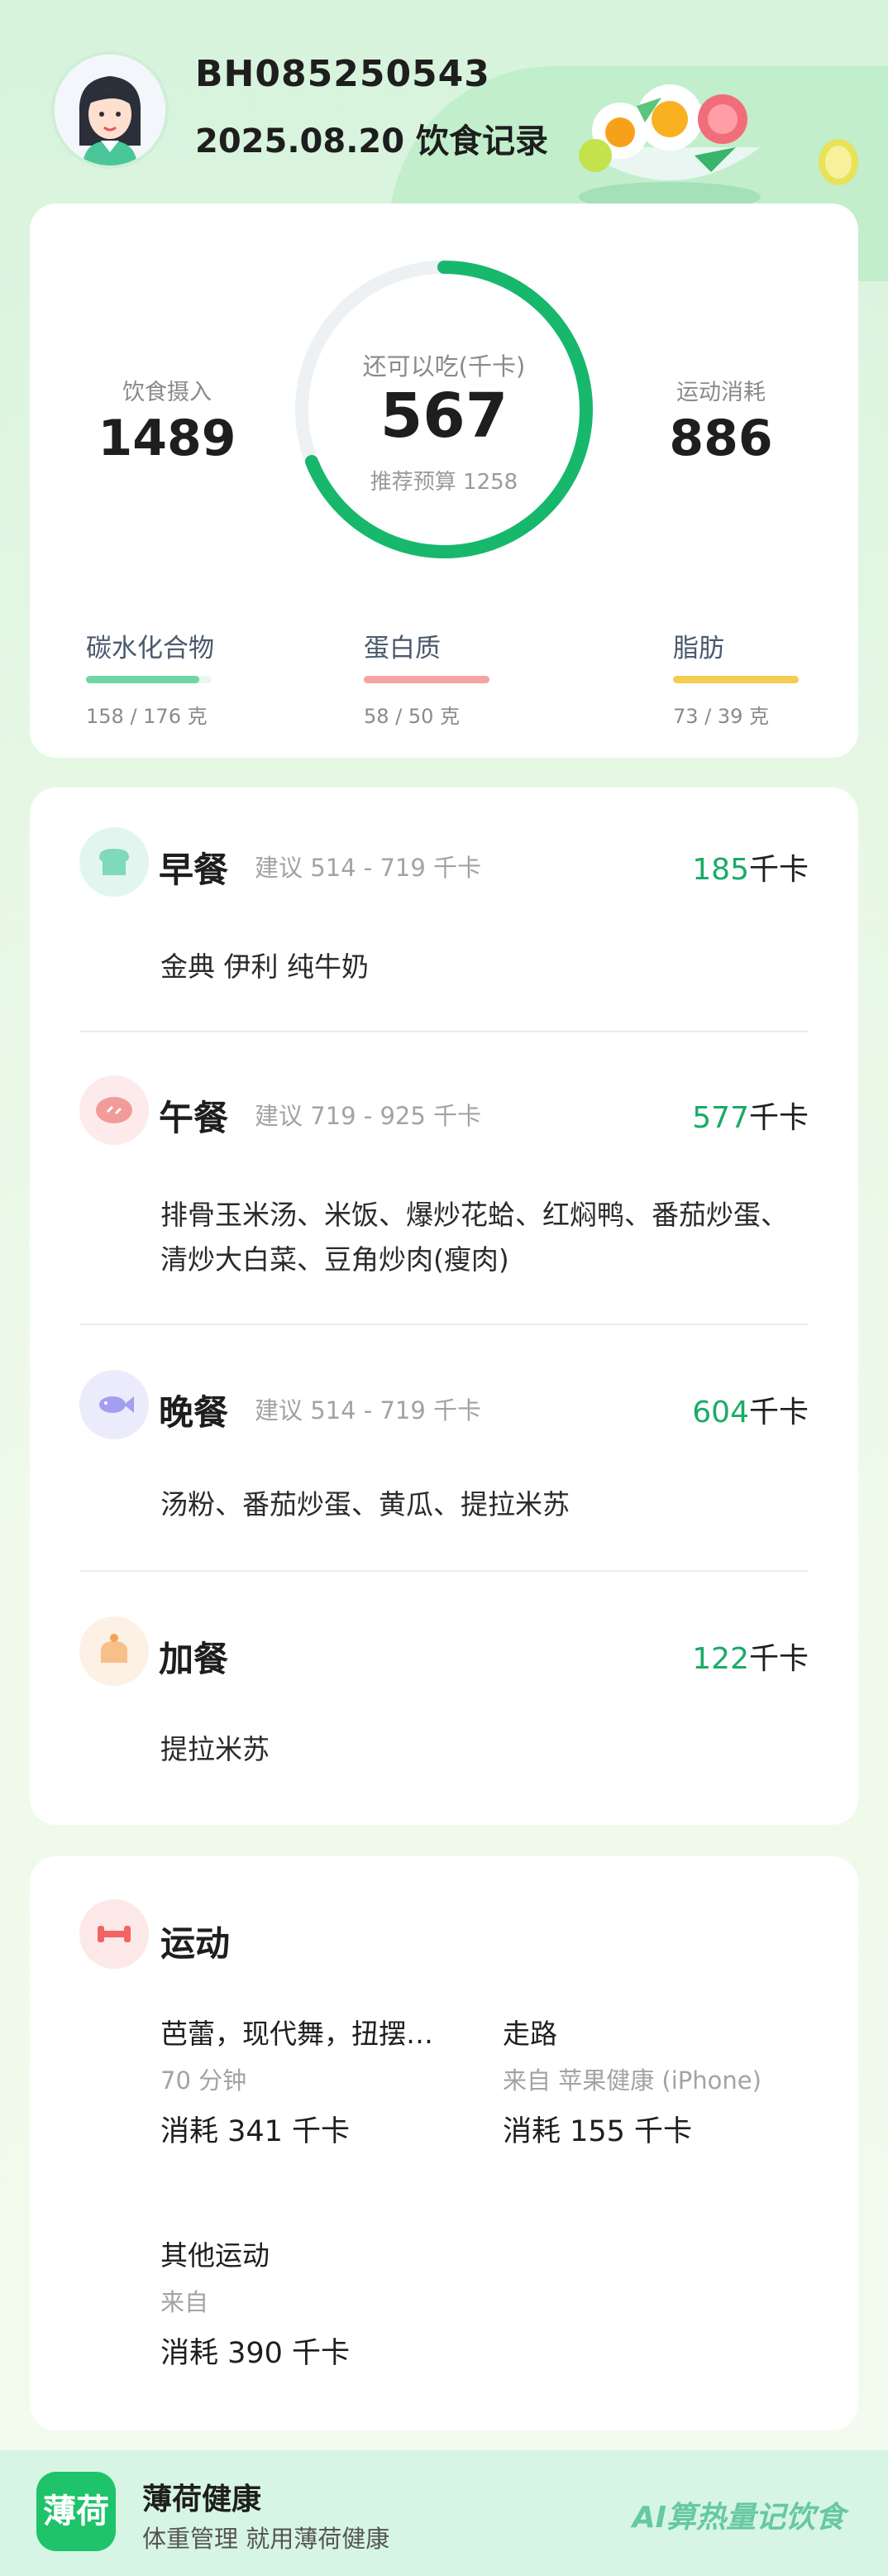  Describe the element at coordinates (720, 870) in the screenshot. I see `meal-kcal-value: 185` at that location.